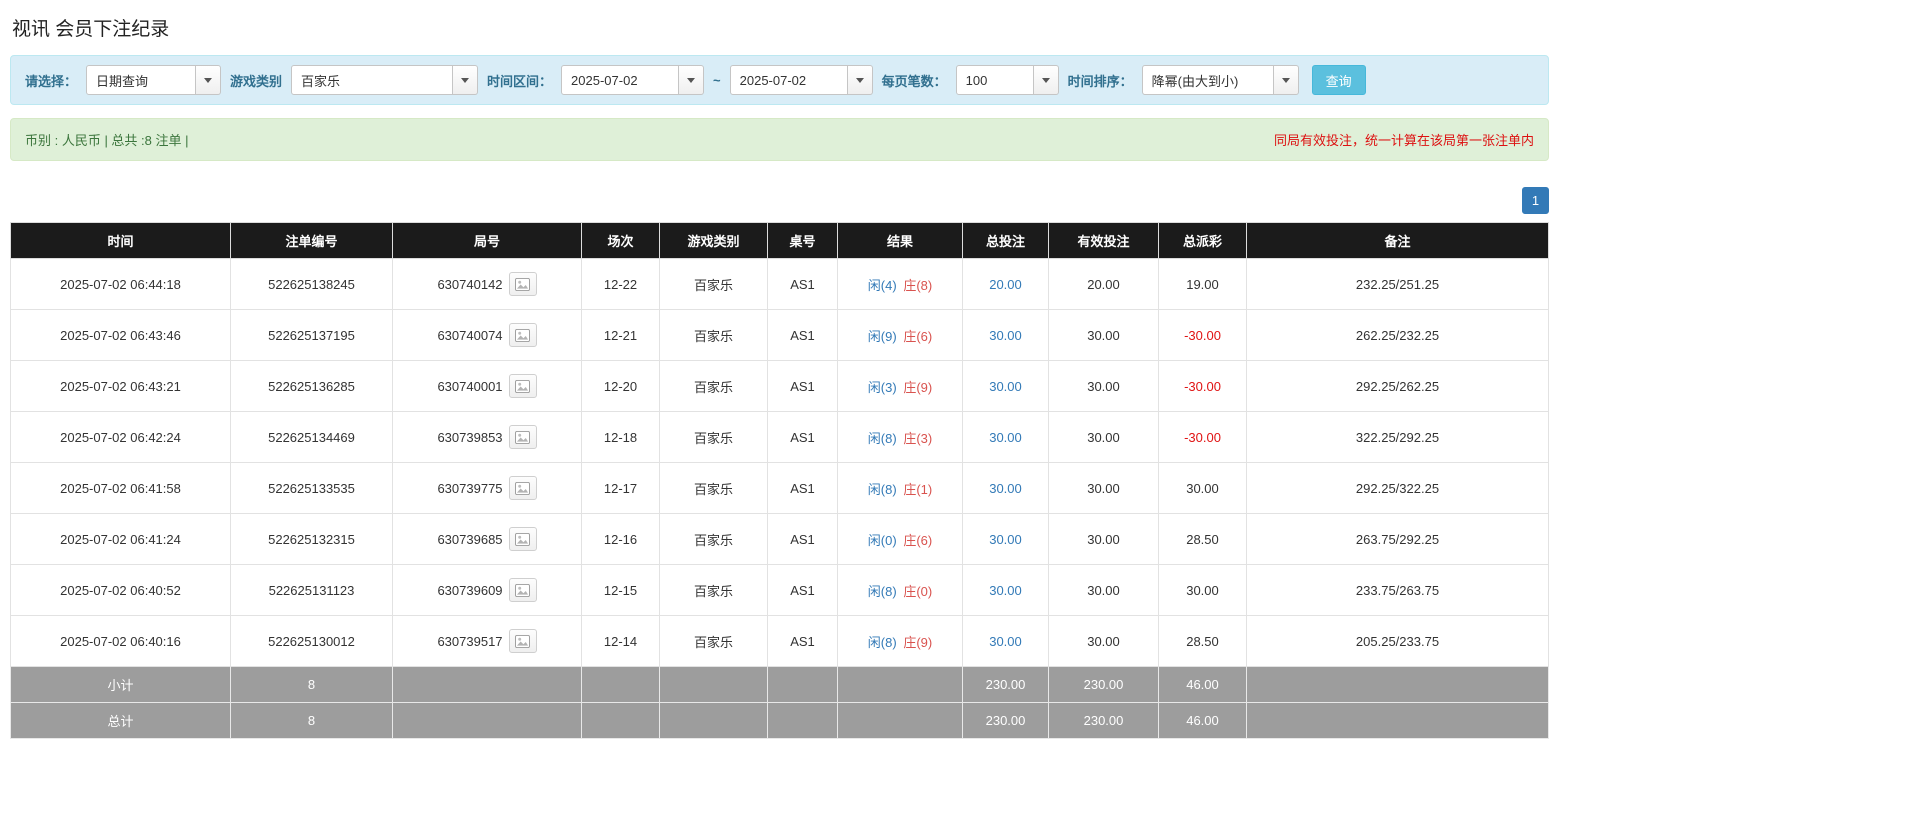  I want to click on date-to-combobox, so click(801, 80).